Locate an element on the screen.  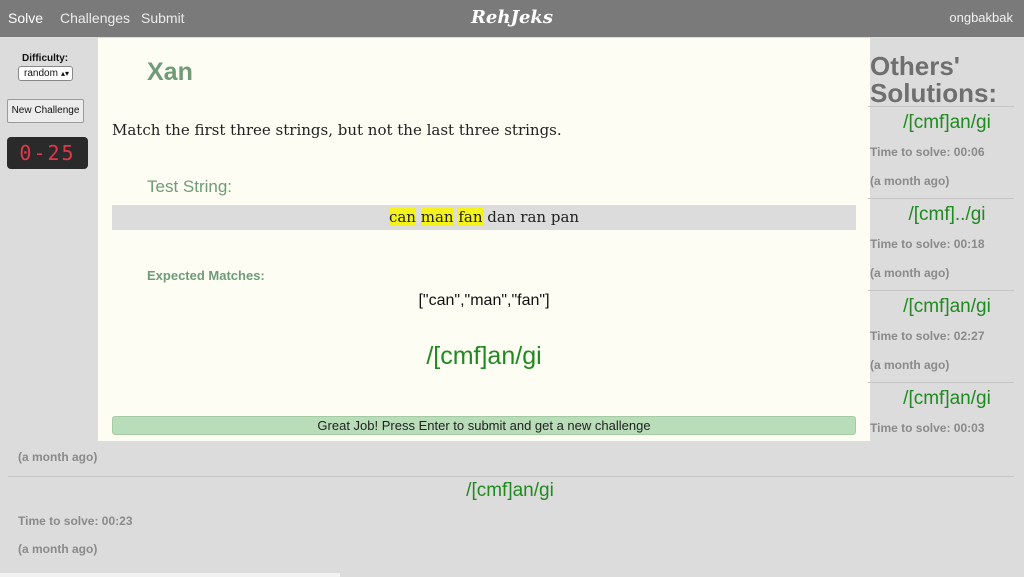
test-word: ran is located at coordinates (533, 217).